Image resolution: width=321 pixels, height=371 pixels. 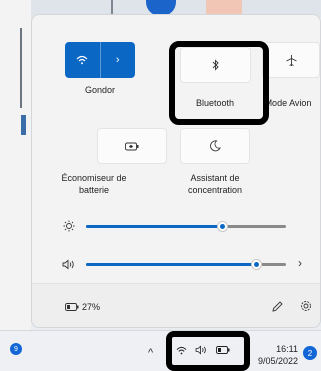 I want to click on app-icon-fragment, so click(x=23, y=125).